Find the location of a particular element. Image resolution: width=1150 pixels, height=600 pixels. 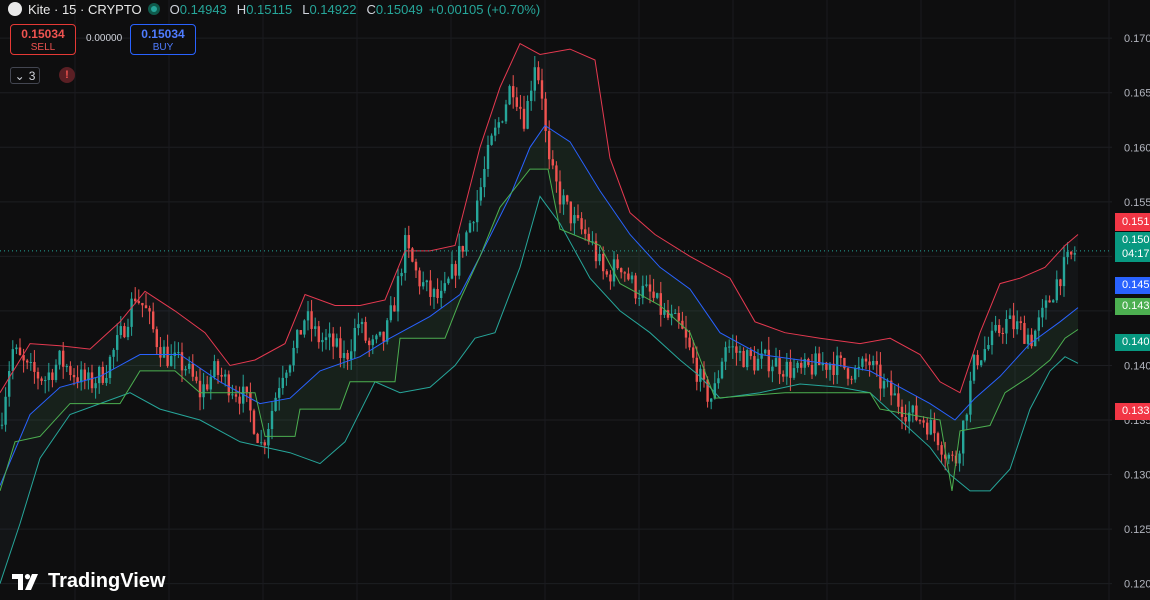

price-axis-label: 0.125 is located at coordinates (1137, 530).